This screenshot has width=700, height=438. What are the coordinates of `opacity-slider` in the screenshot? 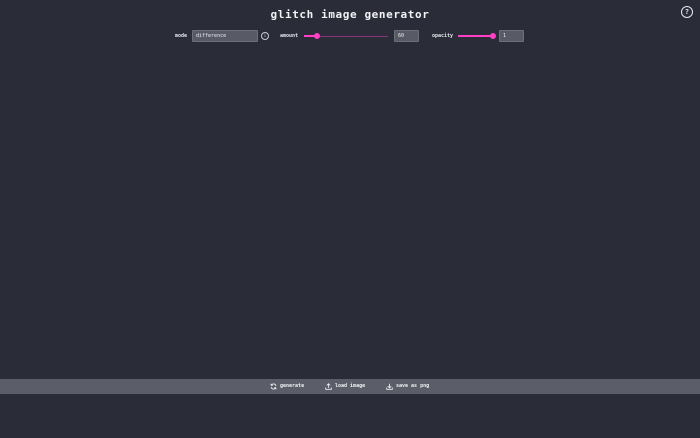 It's located at (477, 36).